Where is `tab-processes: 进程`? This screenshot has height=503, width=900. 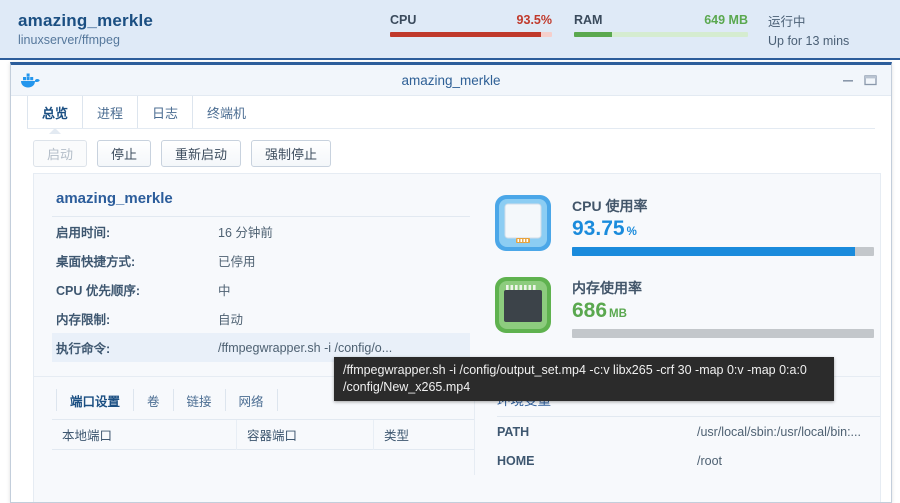 tab-processes: 进程 is located at coordinates (109, 112).